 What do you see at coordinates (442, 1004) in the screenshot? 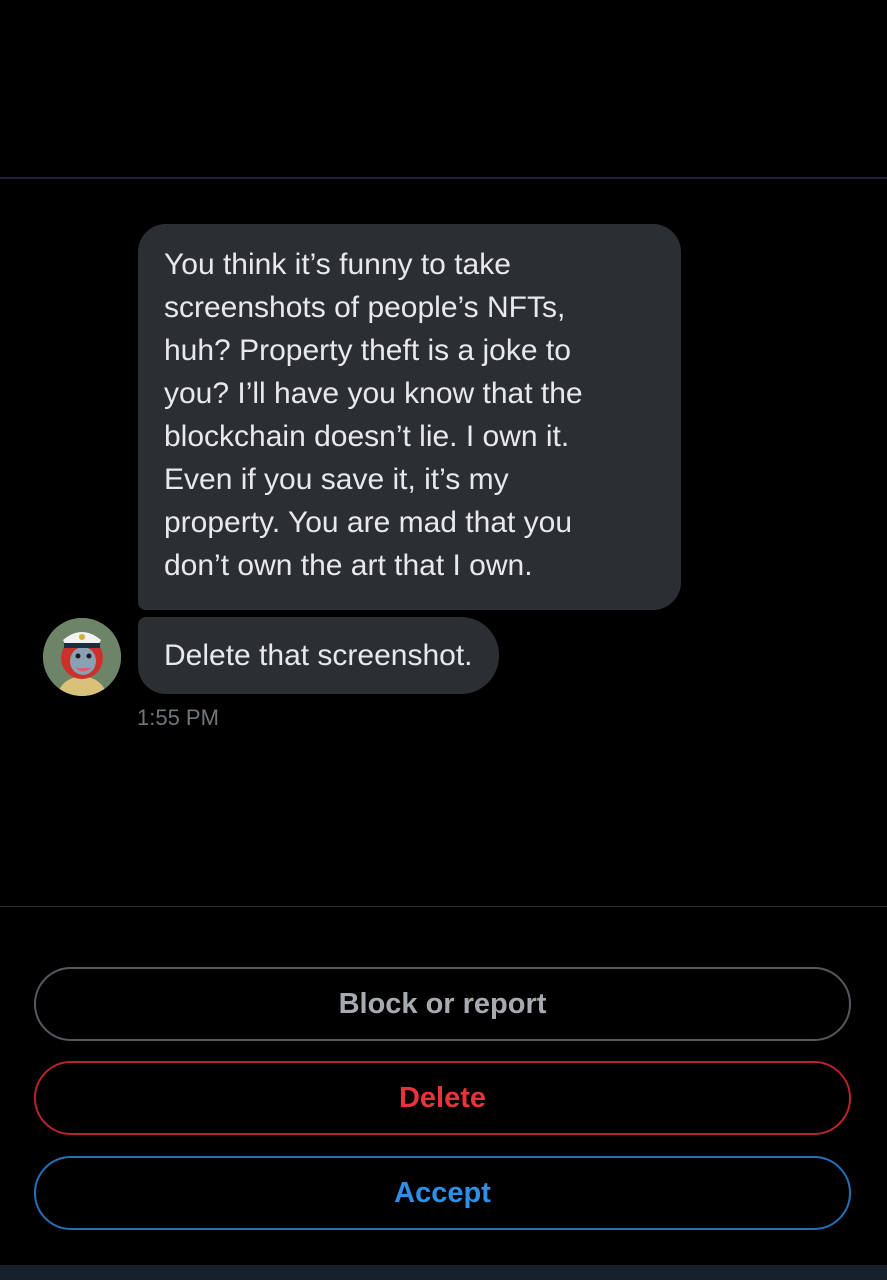
I see `block-or-report-button: Block or report` at bounding box center [442, 1004].